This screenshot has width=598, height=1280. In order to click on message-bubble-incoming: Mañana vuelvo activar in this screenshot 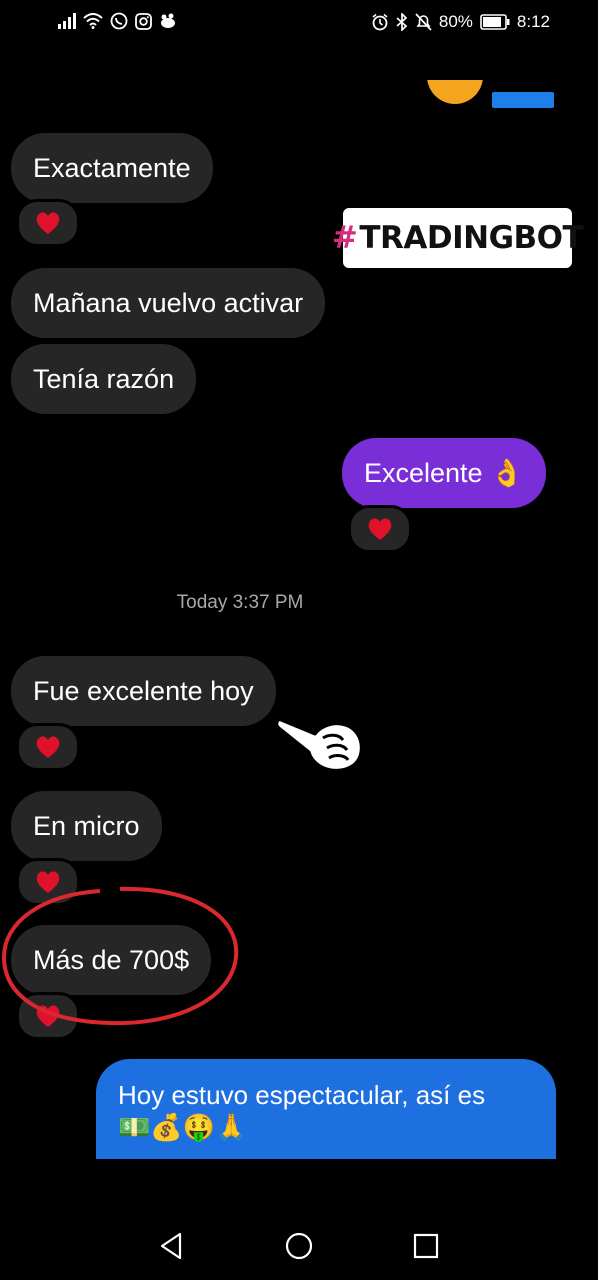, I will do `click(168, 303)`.